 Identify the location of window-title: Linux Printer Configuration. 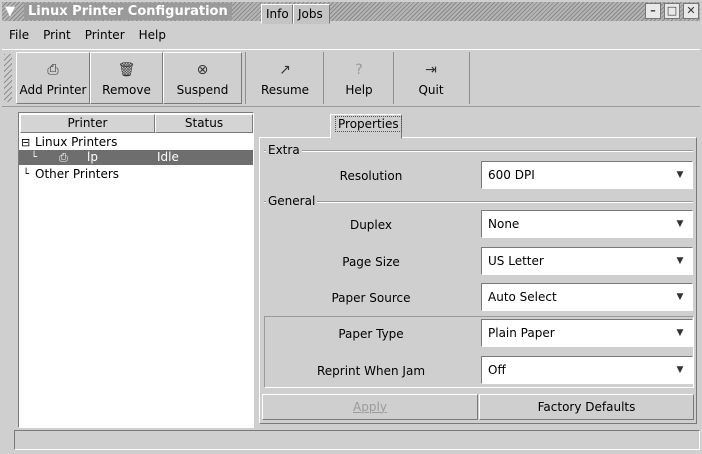
(128, 11).